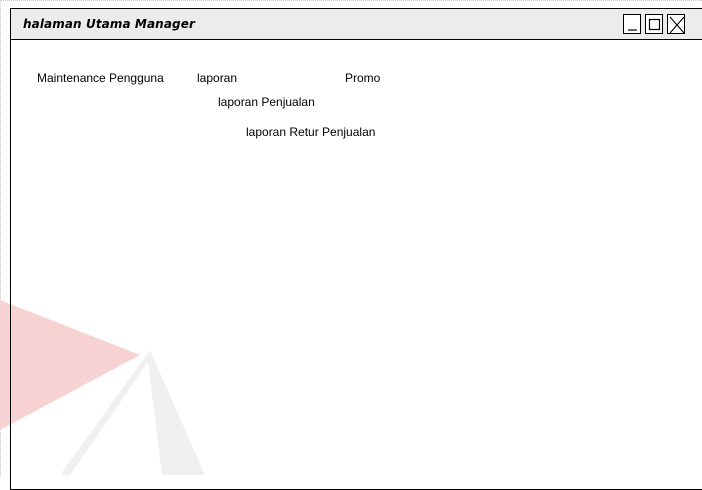  What do you see at coordinates (310, 132) in the screenshot?
I see `submenu-laporan-retur-penjualan: laporan Retur Penjualan` at bounding box center [310, 132].